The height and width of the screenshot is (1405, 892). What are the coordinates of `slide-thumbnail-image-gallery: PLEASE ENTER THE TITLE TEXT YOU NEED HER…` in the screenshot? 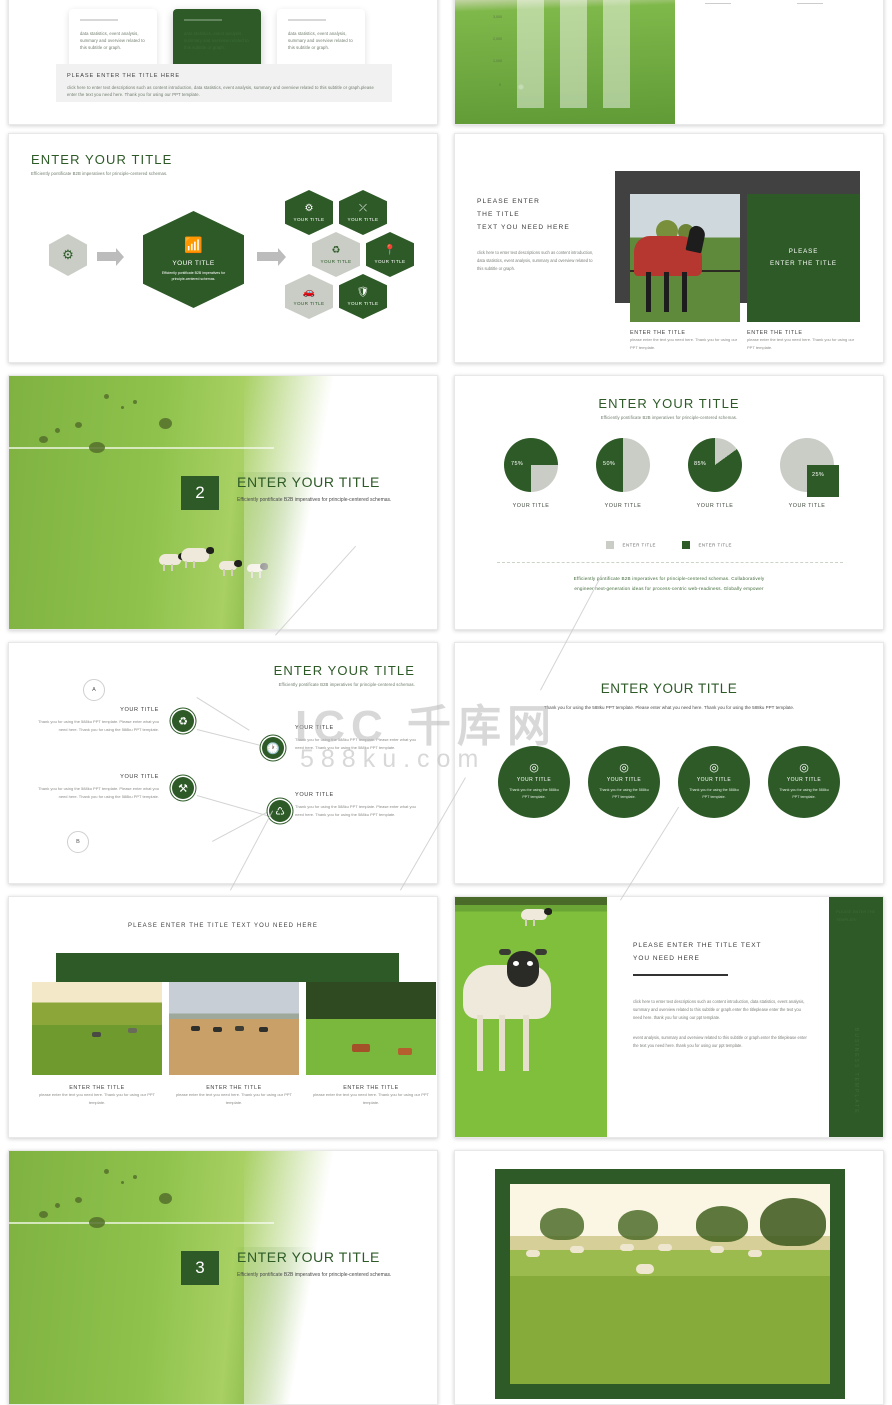 It's located at (223, 1017).